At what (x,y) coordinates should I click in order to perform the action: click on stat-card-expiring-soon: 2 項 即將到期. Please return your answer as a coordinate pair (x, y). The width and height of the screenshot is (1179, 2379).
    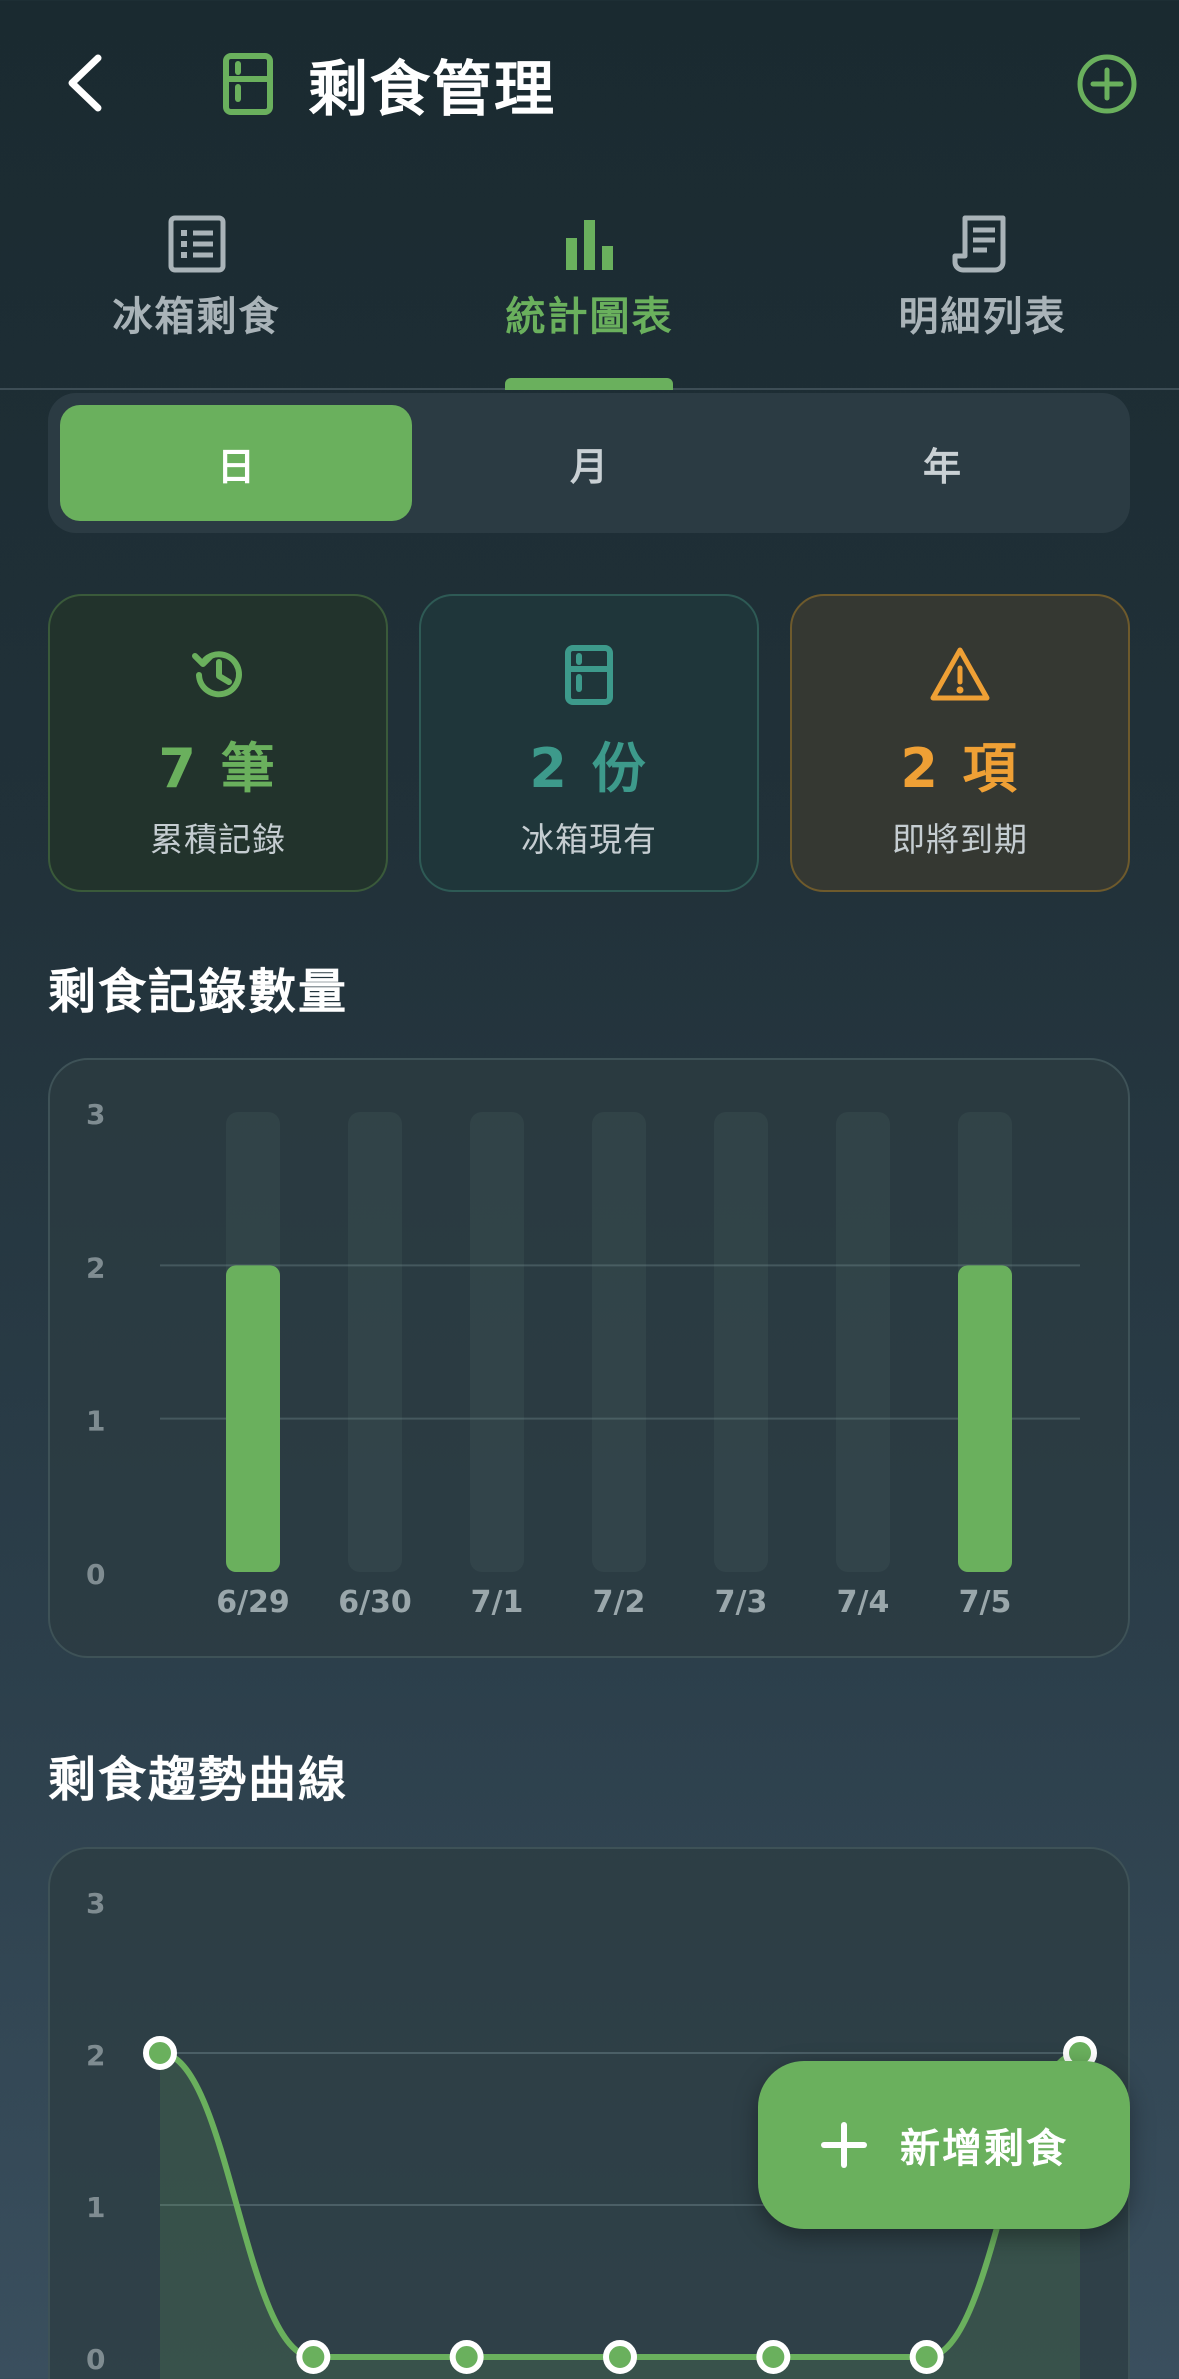
    Looking at the image, I should click on (960, 743).